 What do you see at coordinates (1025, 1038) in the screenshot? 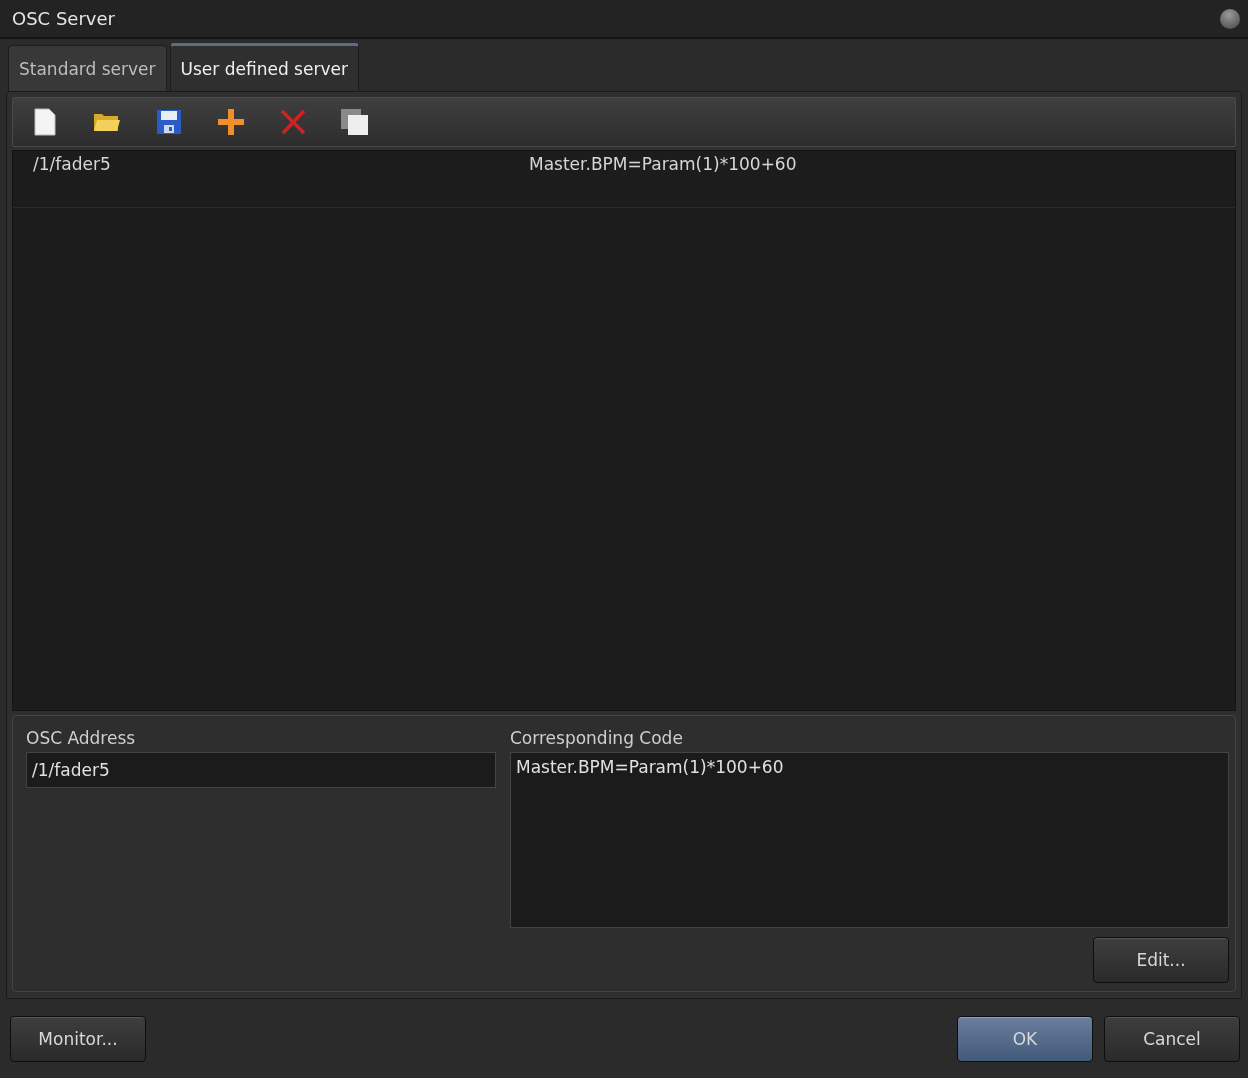
I see `dialog-button: OK` at bounding box center [1025, 1038].